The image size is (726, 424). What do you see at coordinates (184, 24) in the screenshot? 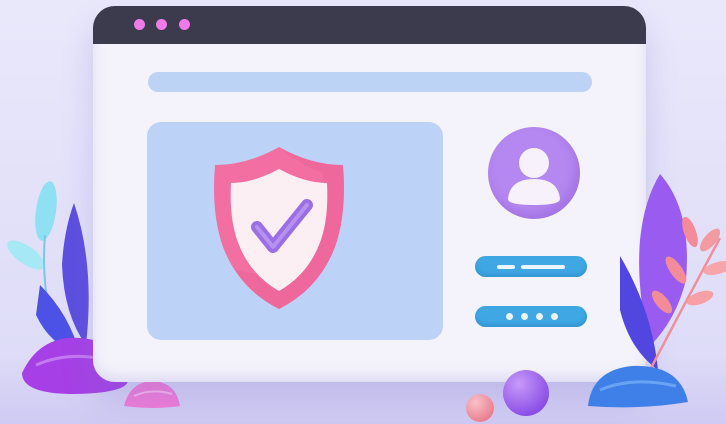
I see `maximize-dot` at bounding box center [184, 24].